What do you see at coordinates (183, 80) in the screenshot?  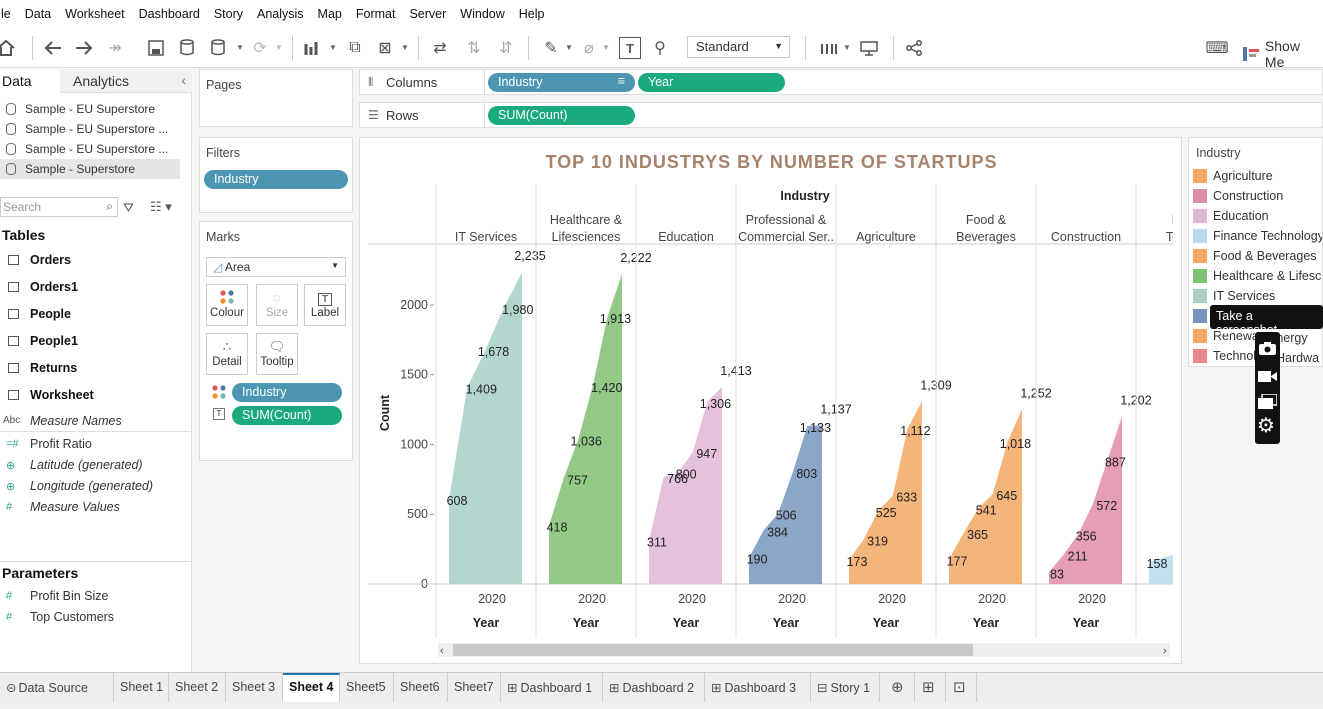 I see `collapse-icon: ‹` at bounding box center [183, 80].